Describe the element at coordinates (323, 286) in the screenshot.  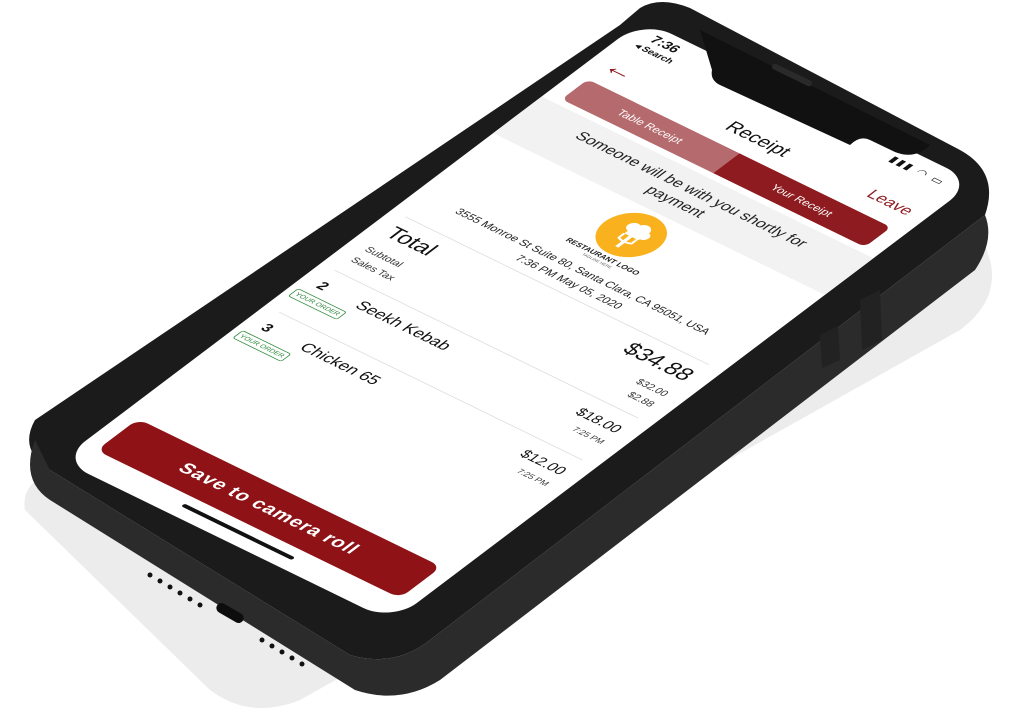
I see `item-quantity: 2` at that location.